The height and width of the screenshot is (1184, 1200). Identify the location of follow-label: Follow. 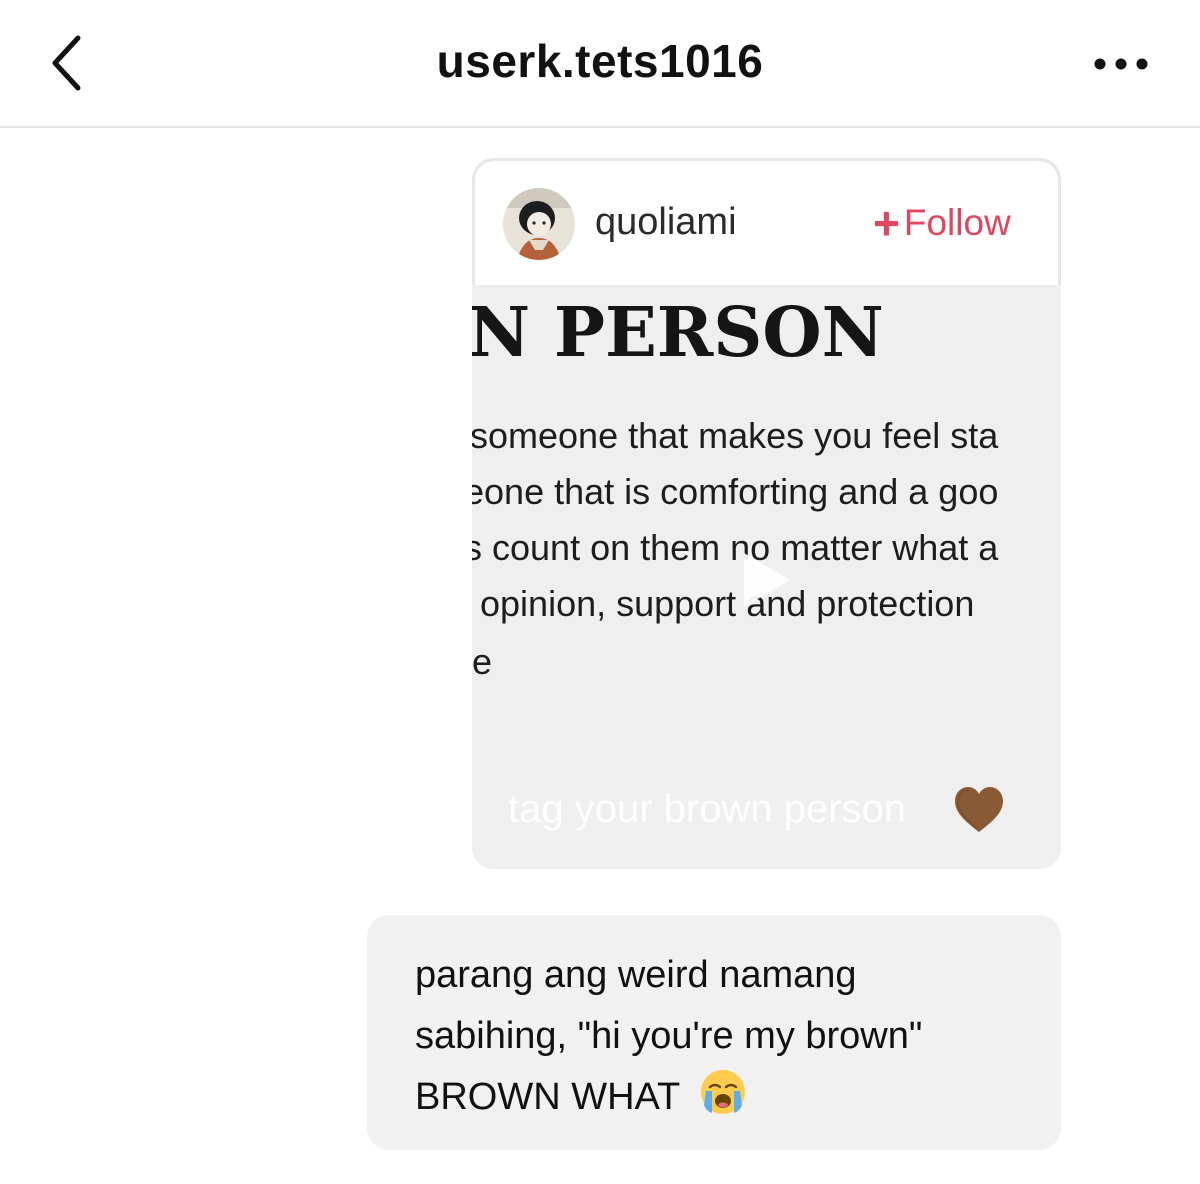
(957, 222).